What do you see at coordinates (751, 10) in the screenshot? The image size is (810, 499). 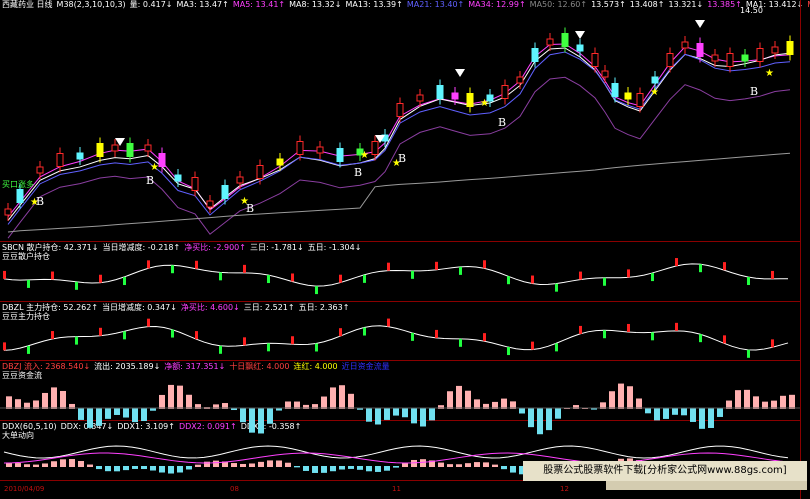 I see `high-price-label: 14.50` at bounding box center [751, 10].